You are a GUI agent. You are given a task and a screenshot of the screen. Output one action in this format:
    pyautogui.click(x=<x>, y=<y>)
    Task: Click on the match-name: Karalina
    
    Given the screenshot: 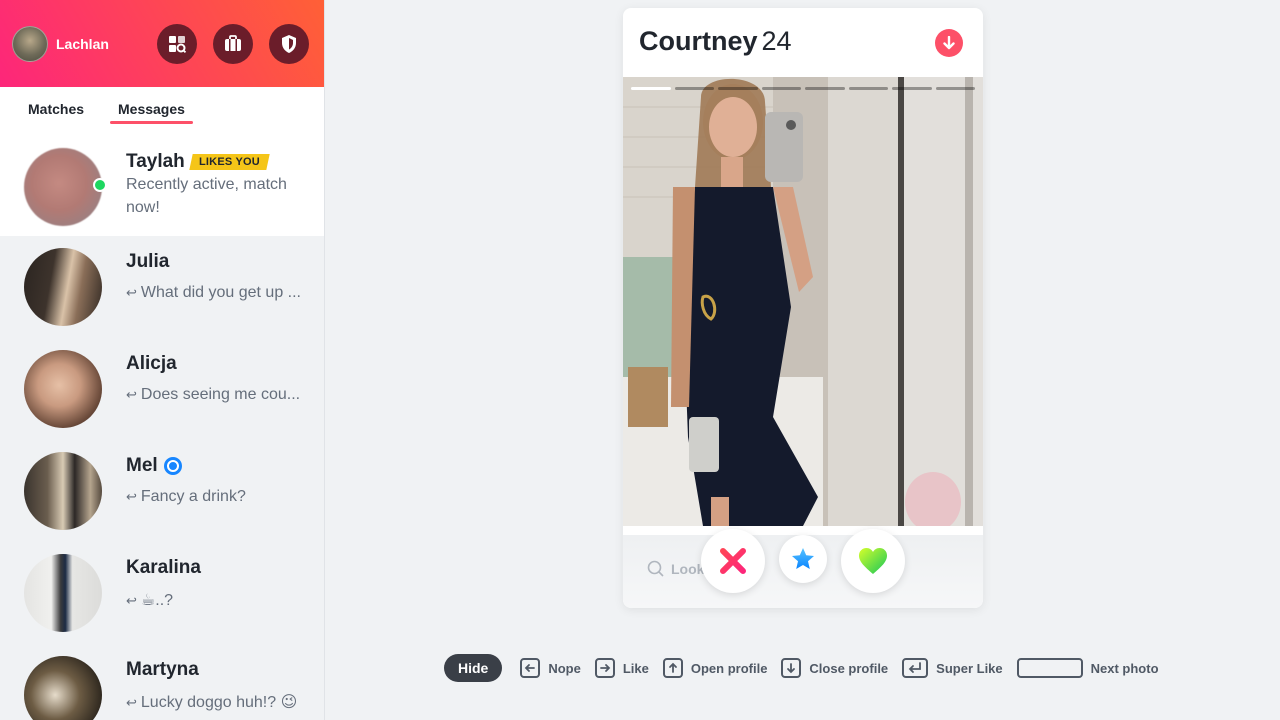 What is the action you would take?
    pyautogui.click(x=163, y=567)
    